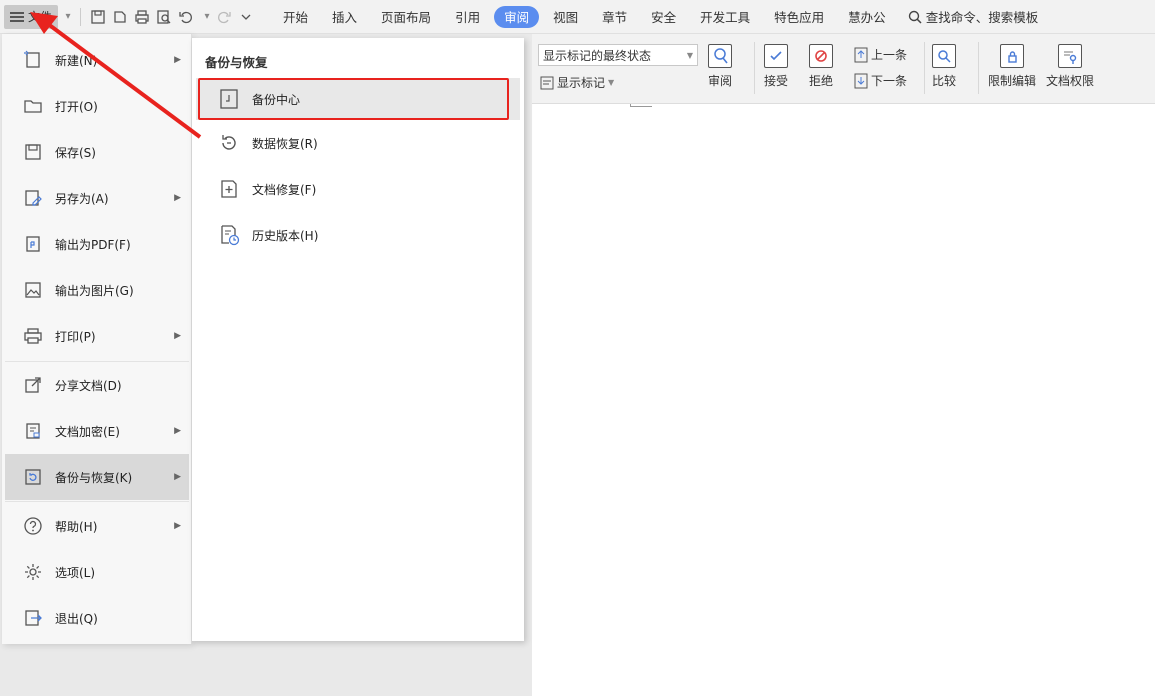  I want to click on tab-developer: 开发工具, so click(725, 17).